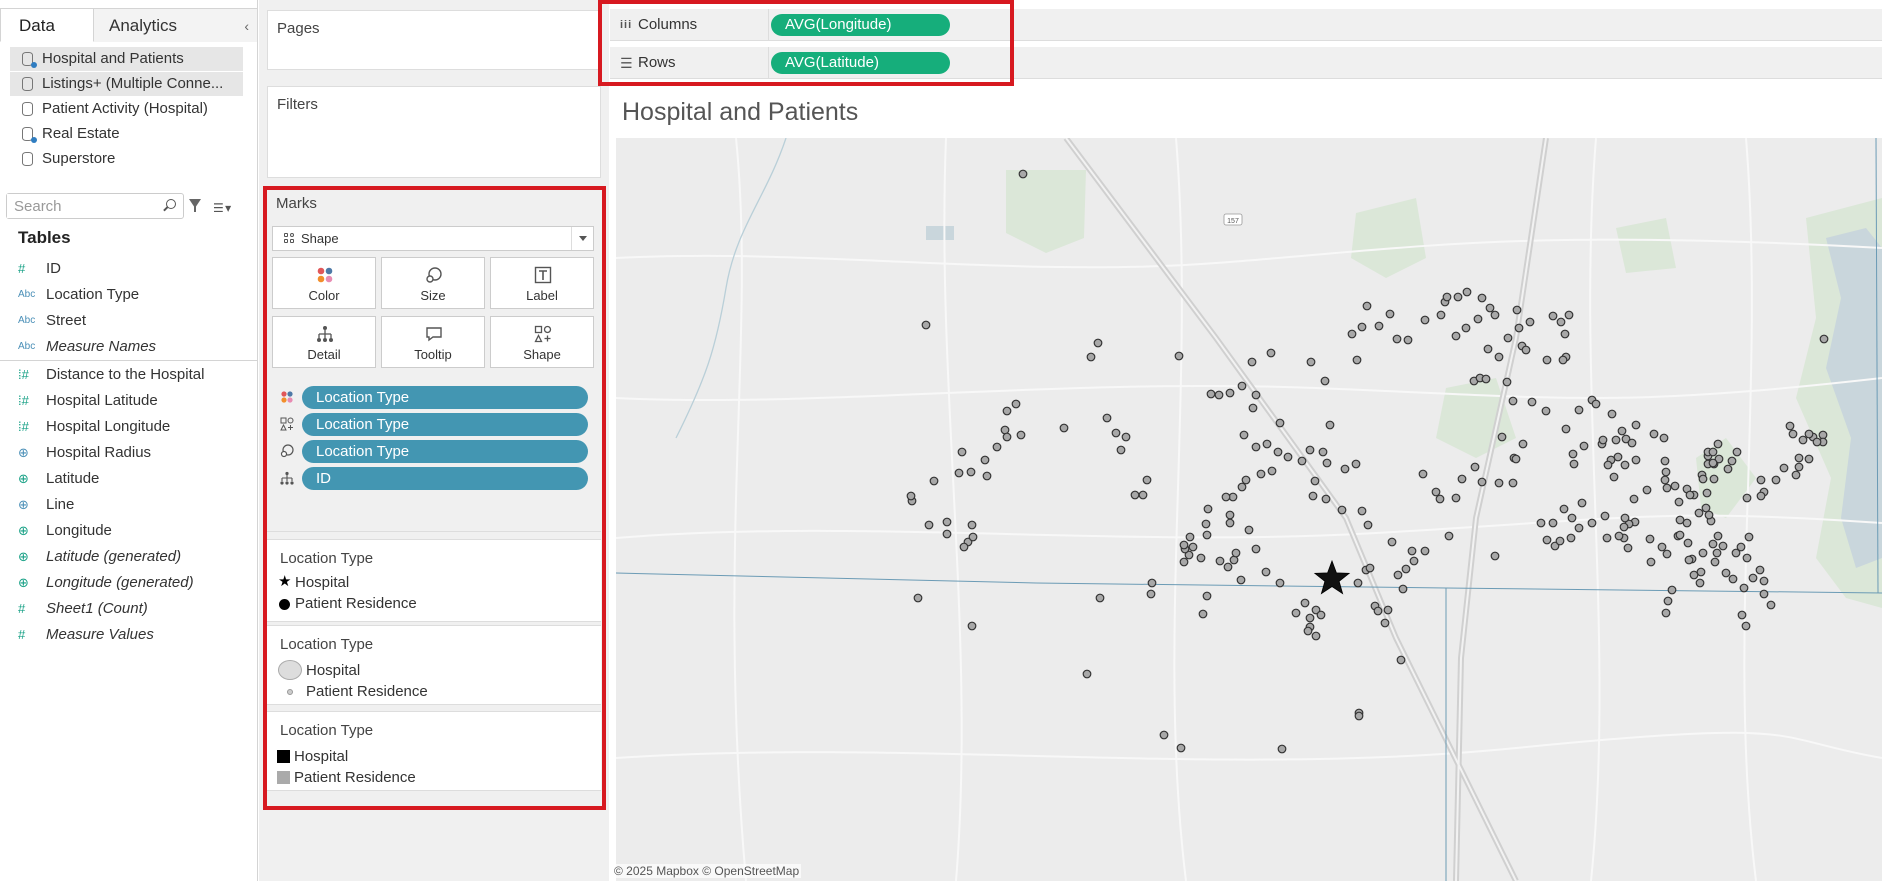  What do you see at coordinates (542, 283) in the screenshot?
I see `label-button: Label` at bounding box center [542, 283].